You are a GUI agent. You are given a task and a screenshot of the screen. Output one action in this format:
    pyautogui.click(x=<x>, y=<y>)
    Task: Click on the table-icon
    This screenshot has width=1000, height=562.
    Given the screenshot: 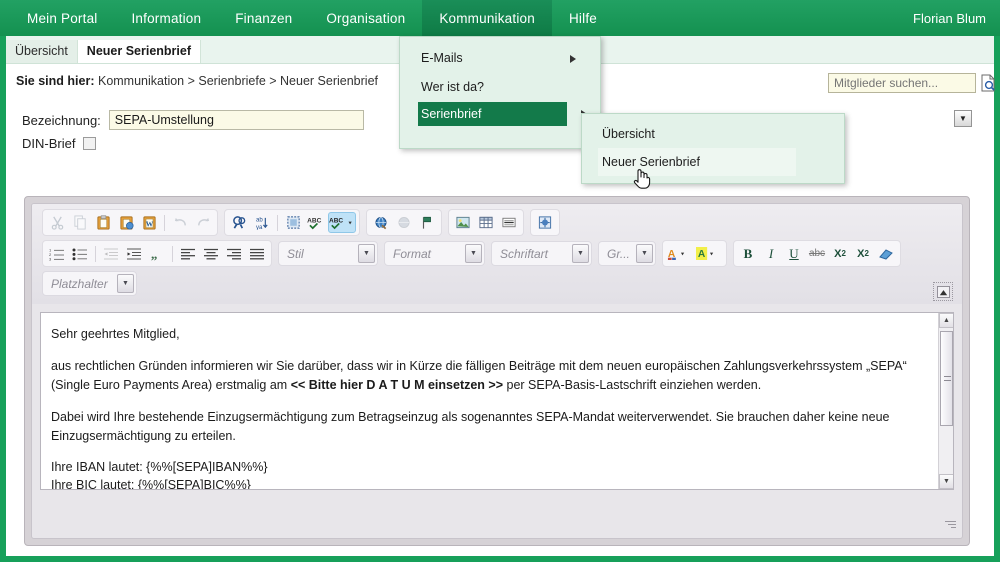 What is the action you would take?
    pyautogui.click(x=486, y=222)
    